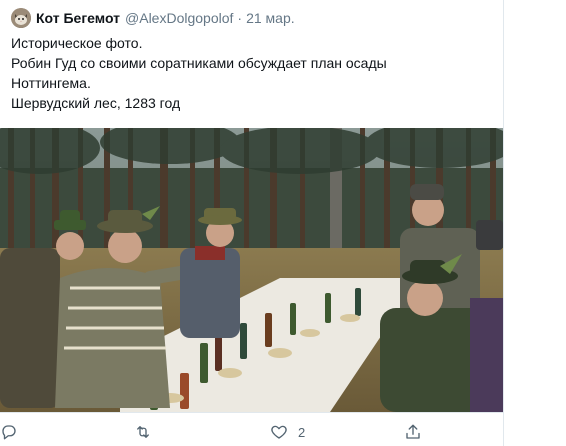 Image resolution: width=566 pixels, height=446 pixels. Describe the element at coordinates (96, 103) in the screenshot. I see `tweet-text-line: Шервудский лес, 1283 год` at that location.